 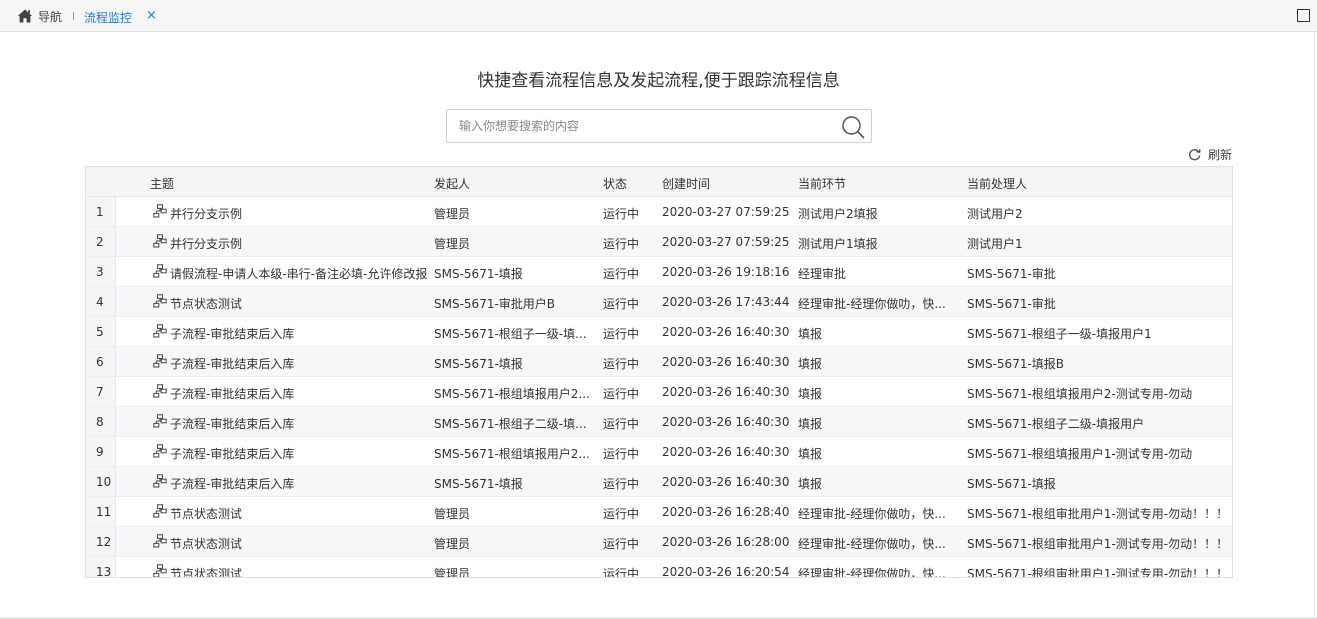 What do you see at coordinates (104, 542) in the screenshot?
I see `row-number: 12` at bounding box center [104, 542].